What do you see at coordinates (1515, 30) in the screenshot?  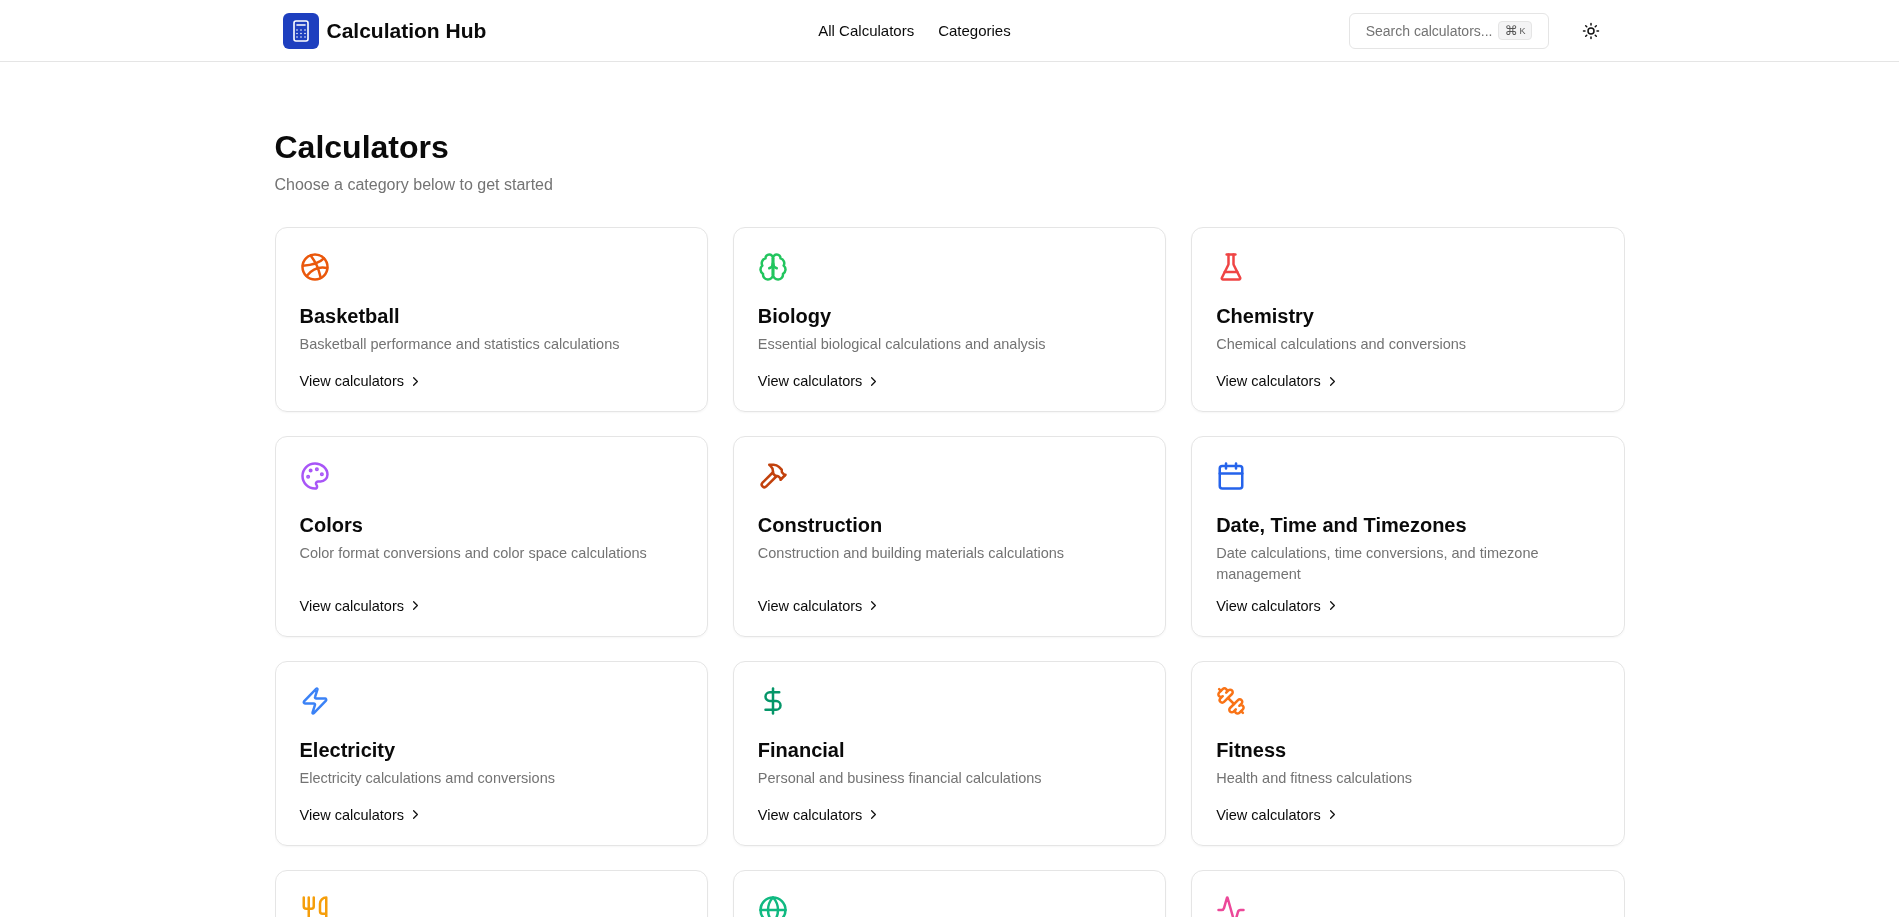 I see `keyboard-shortcut: ⌘K` at bounding box center [1515, 30].